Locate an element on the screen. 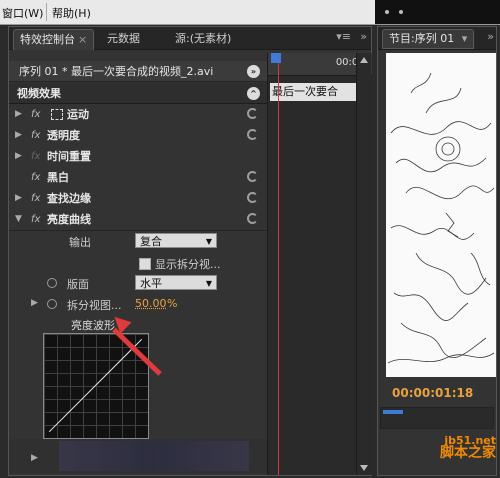 The image size is (500, 478). effect-name: 亮度曲线 is located at coordinates (69, 219).